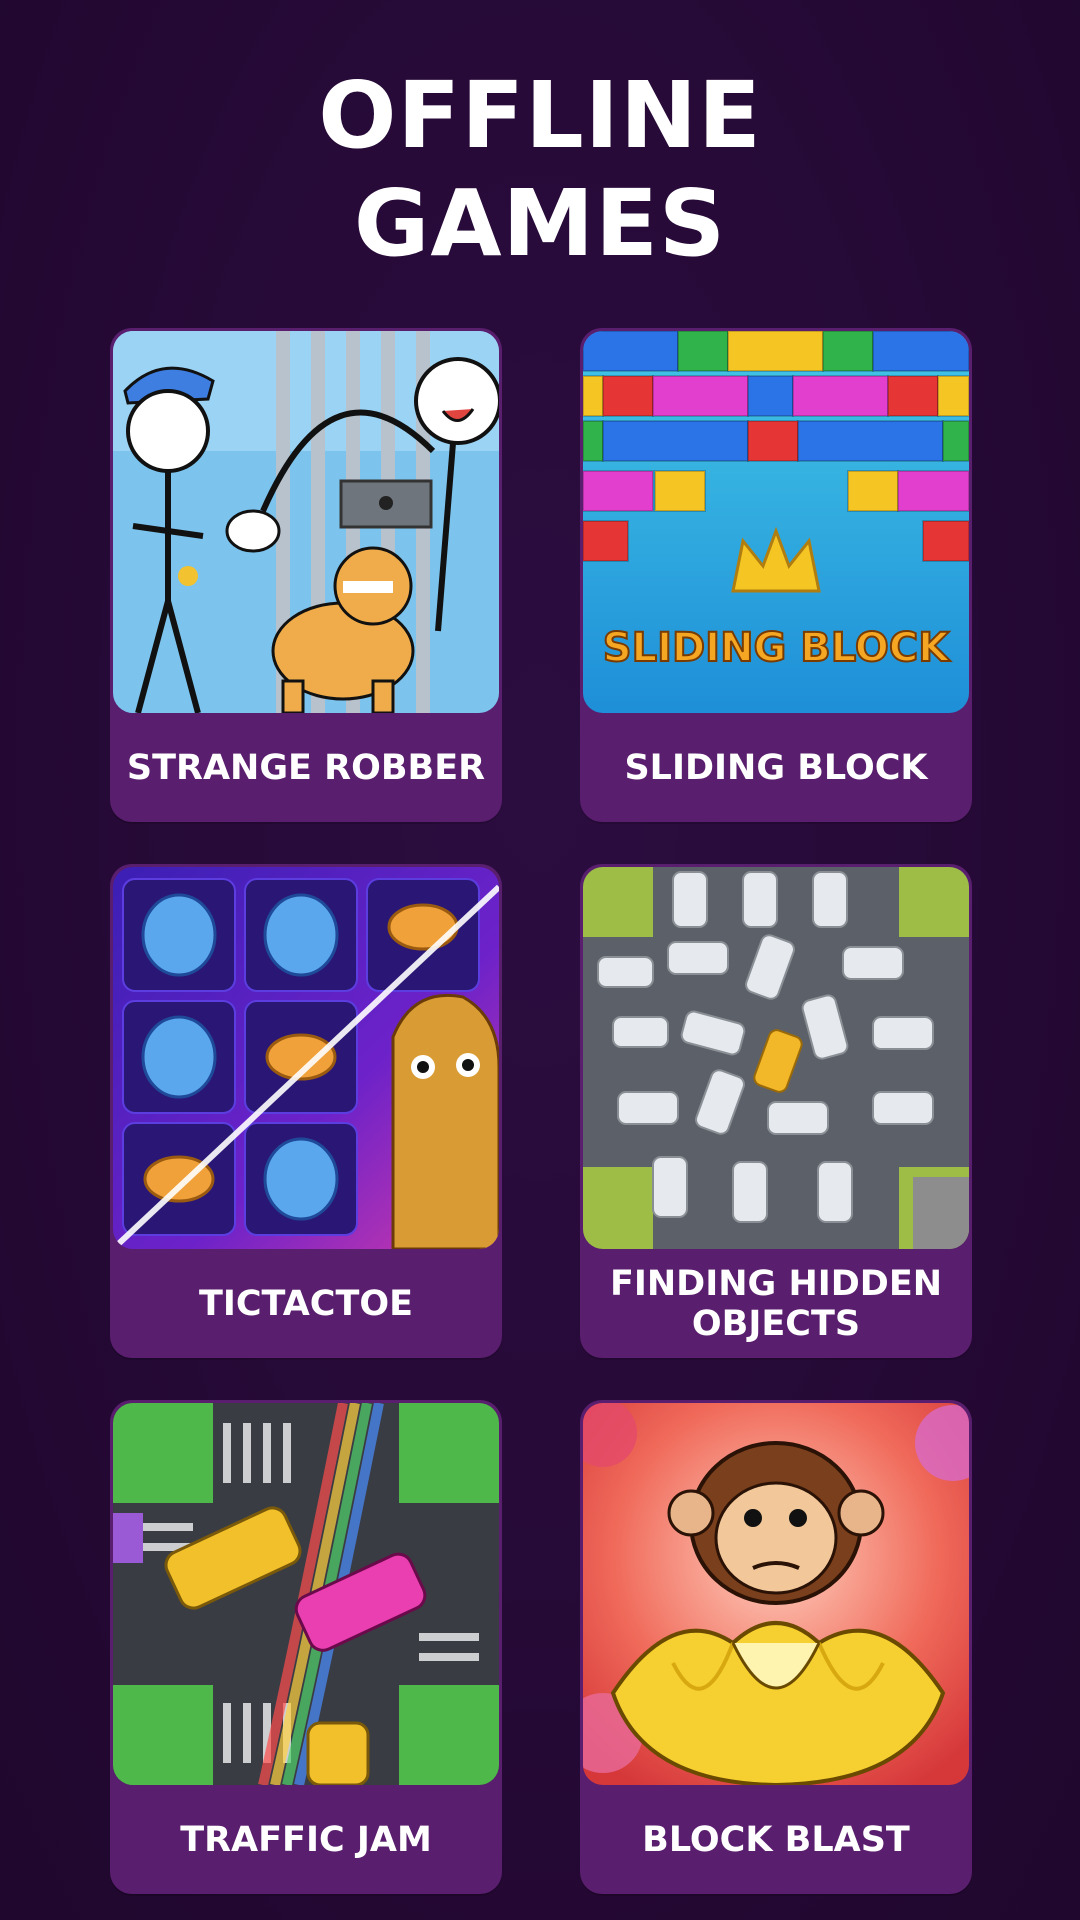 This screenshot has width=1080, height=1920. I want to click on traffic-jam-icon, so click(306, 1594).